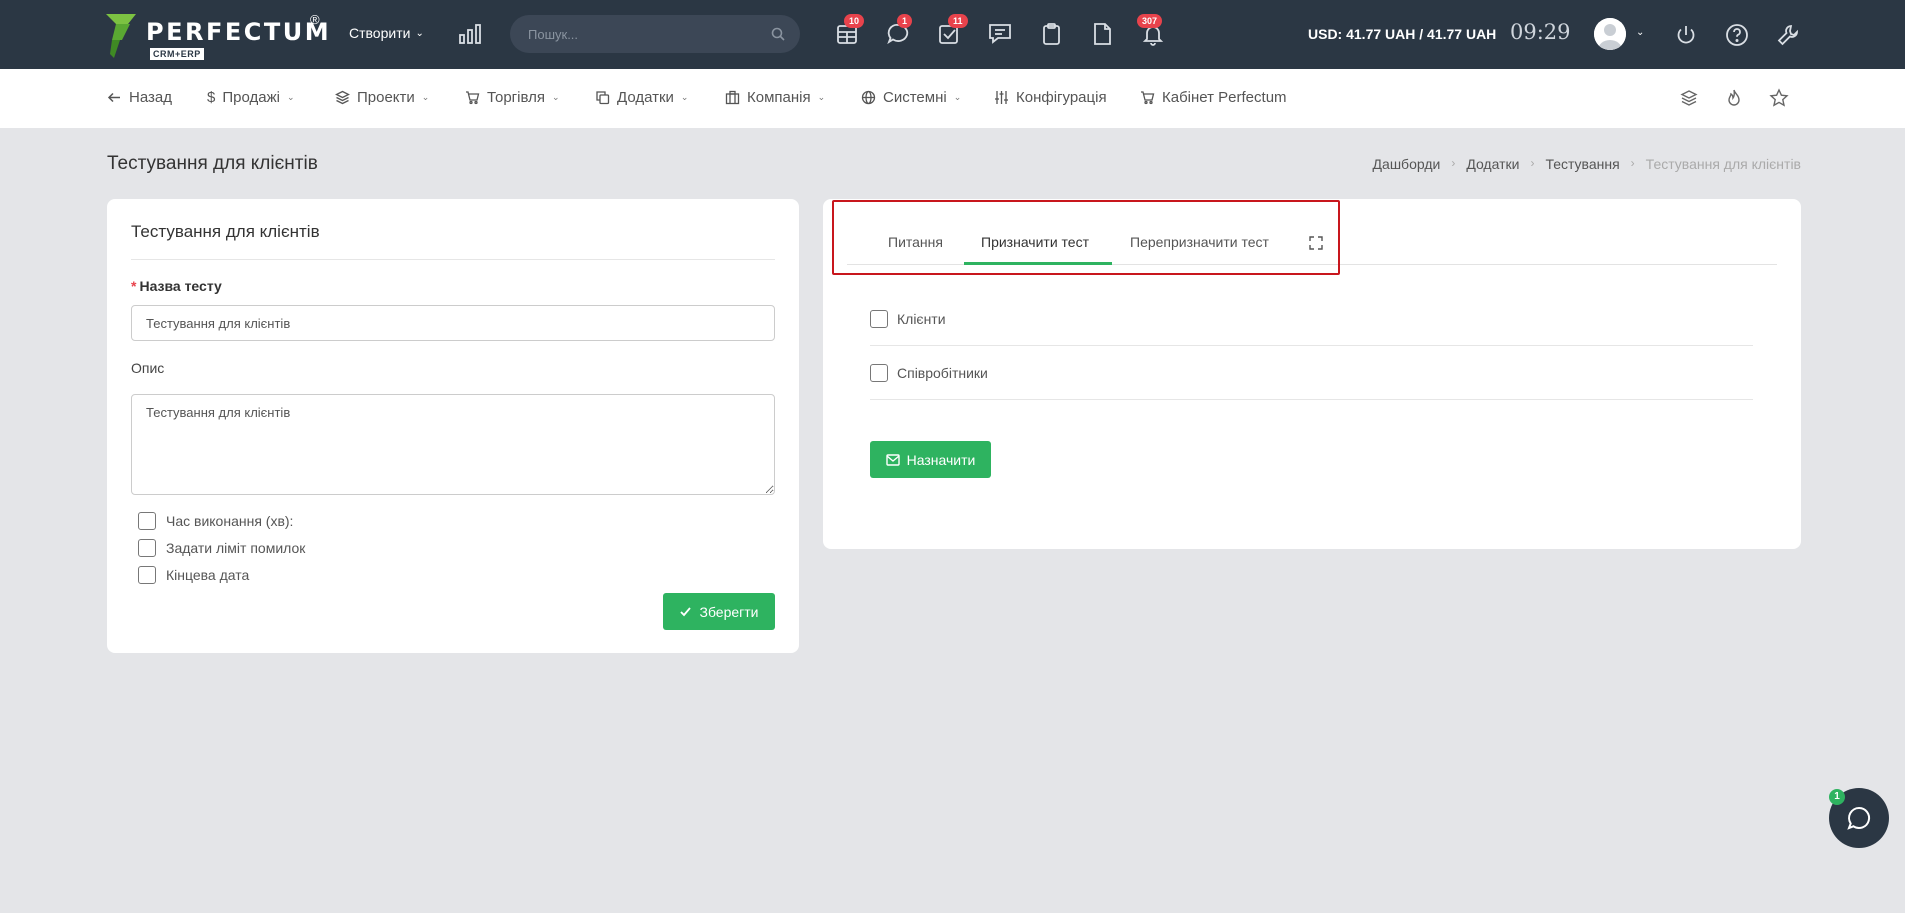 This screenshot has width=1905, height=913. Describe the element at coordinates (134, 286) in the screenshot. I see `required-marker: *` at that location.